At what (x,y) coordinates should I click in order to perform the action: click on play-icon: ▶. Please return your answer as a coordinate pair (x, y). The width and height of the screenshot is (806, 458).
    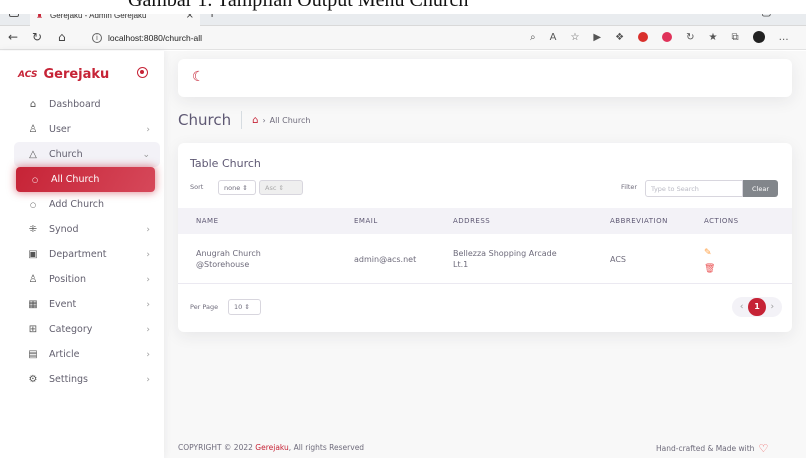
    Looking at the image, I should click on (597, 37).